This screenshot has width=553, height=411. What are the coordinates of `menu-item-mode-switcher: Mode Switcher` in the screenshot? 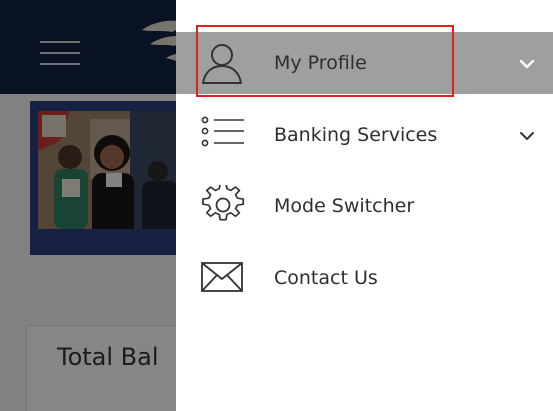 It's located at (364, 206).